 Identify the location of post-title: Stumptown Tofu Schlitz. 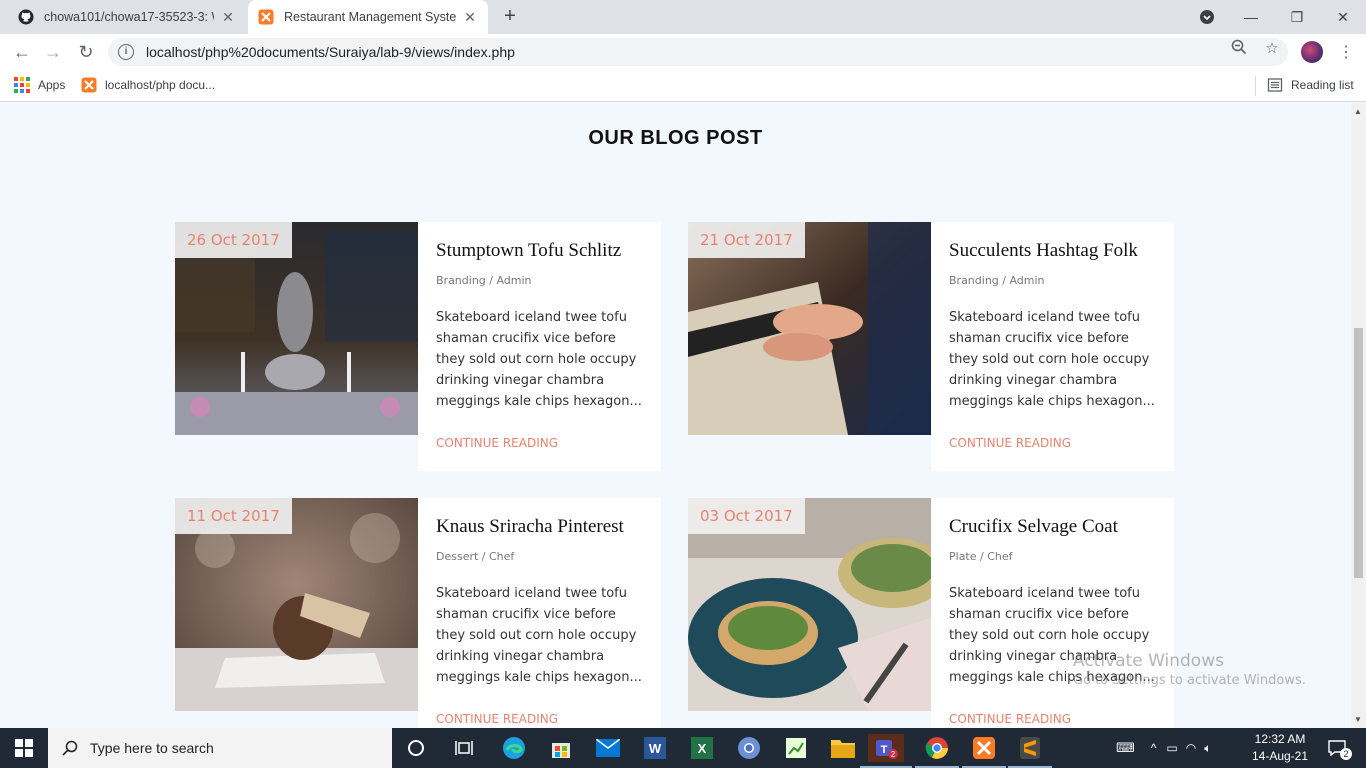
(539, 251).